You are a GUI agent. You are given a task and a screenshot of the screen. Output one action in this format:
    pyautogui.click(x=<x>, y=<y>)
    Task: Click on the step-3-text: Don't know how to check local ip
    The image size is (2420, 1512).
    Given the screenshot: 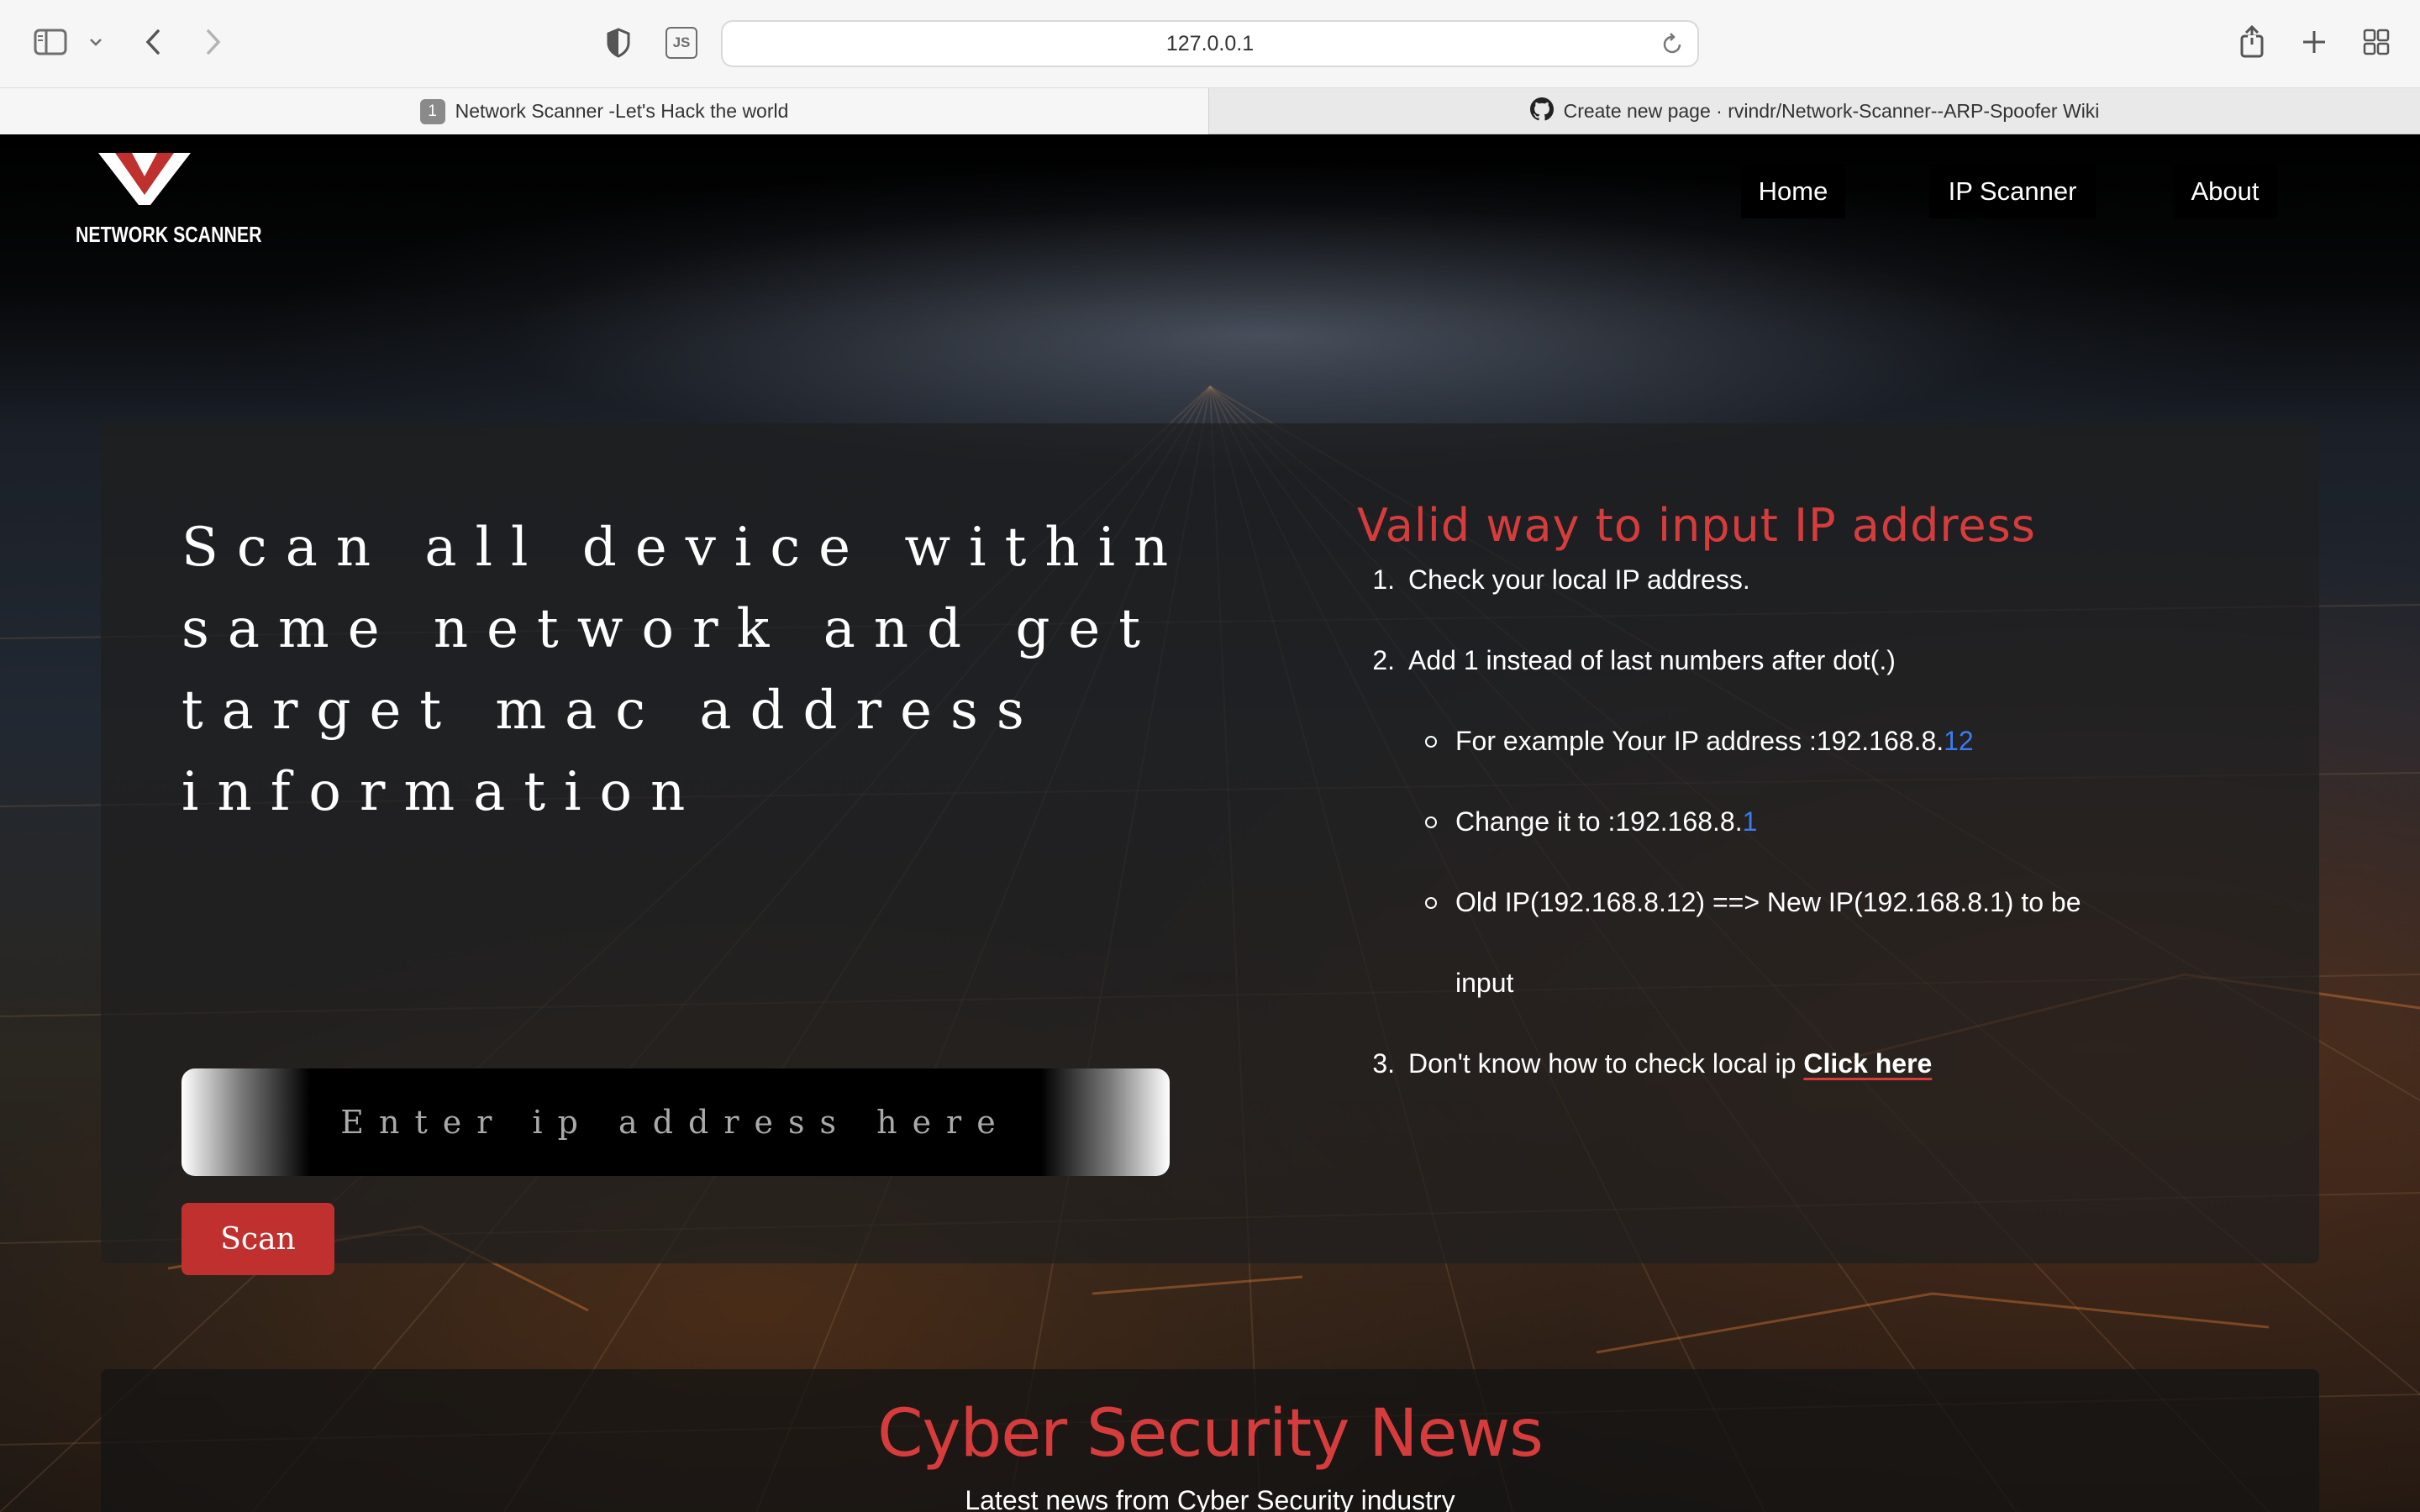 What is the action you would take?
    pyautogui.click(x=1606, y=1063)
    